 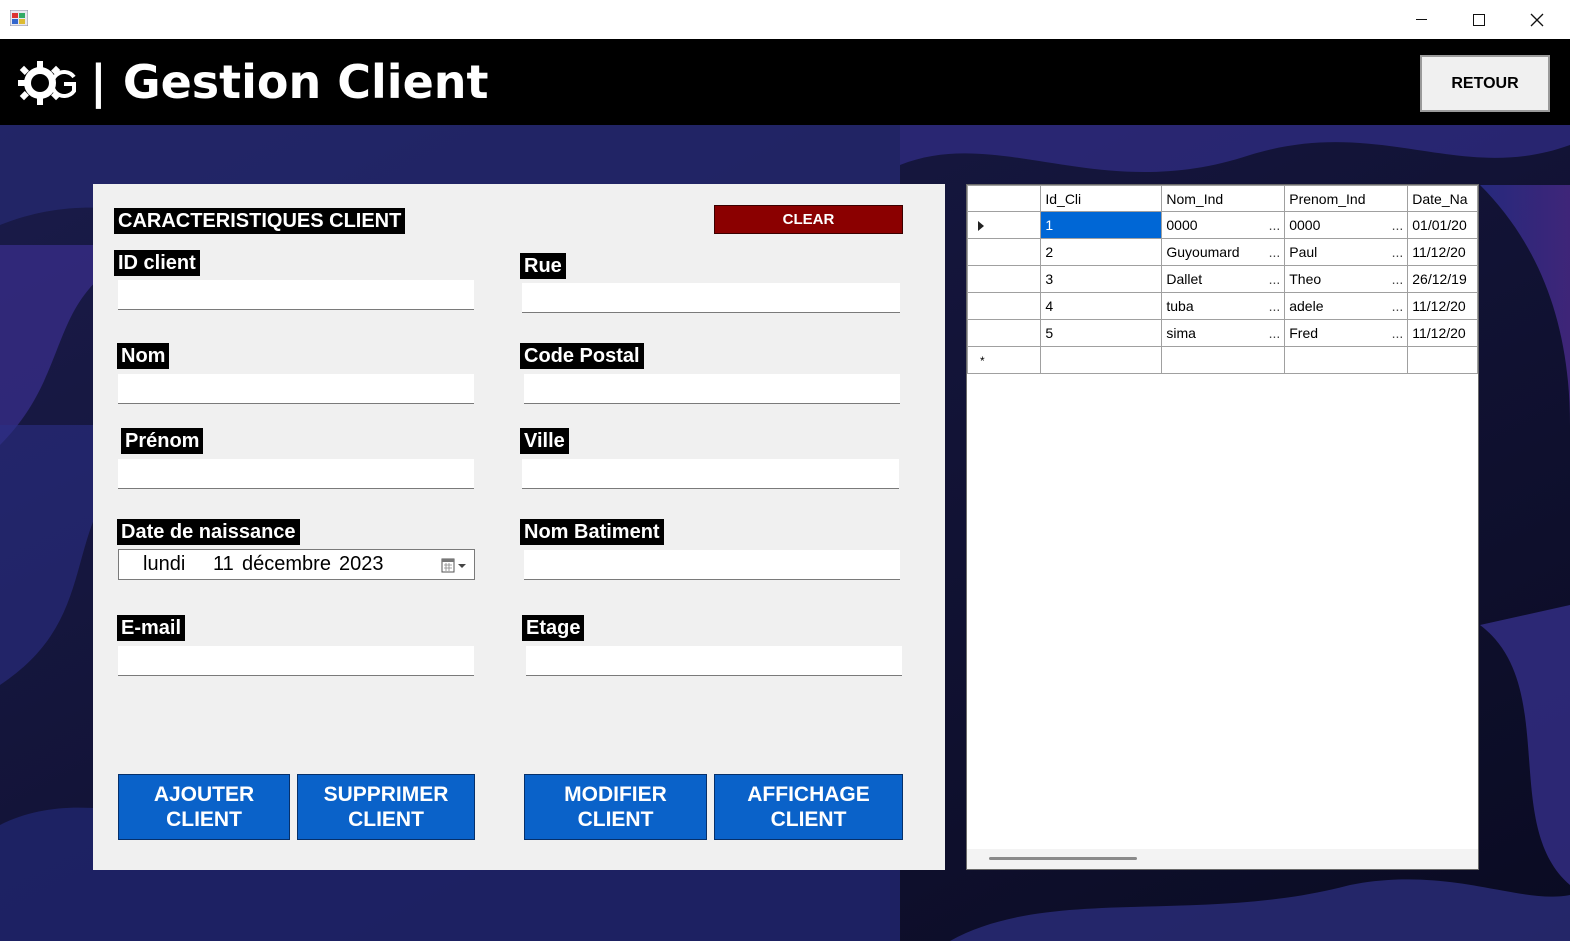 What do you see at coordinates (785, 82) in the screenshot?
I see `app-header: | Gestion Client RETOUR` at bounding box center [785, 82].